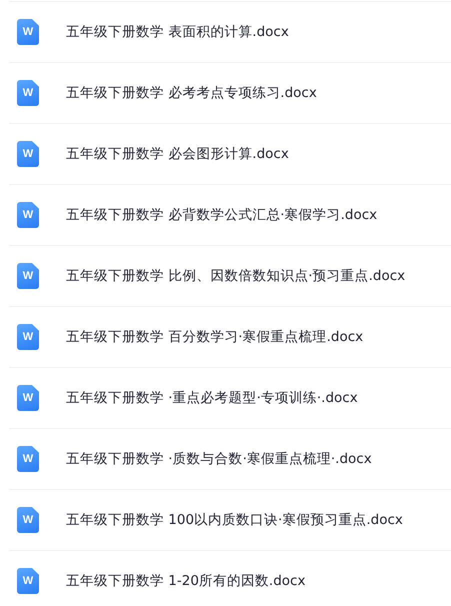 The image size is (451, 606). I want to click on file-name: 五年级下册数学 必背数学公式汇总·寒假学习.docx, so click(222, 215).